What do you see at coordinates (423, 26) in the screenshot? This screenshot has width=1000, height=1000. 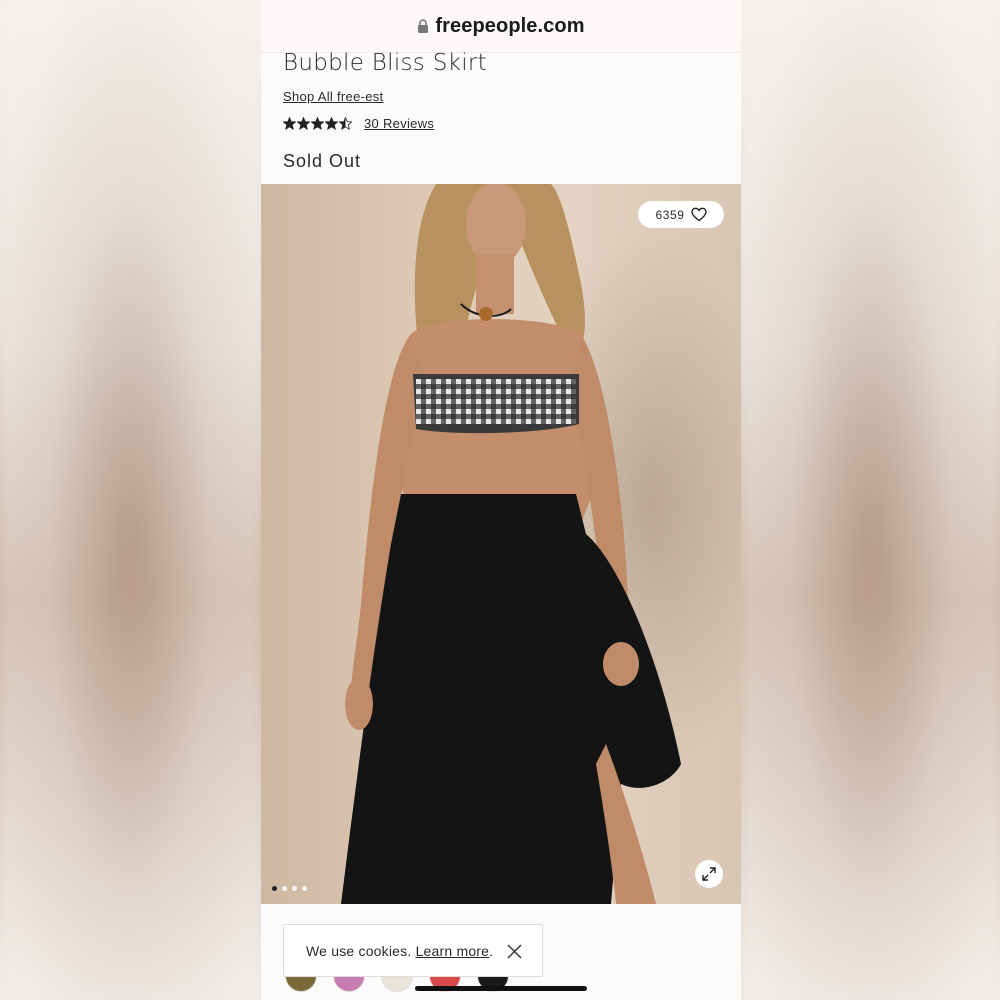 I see `lock-icon` at bounding box center [423, 26].